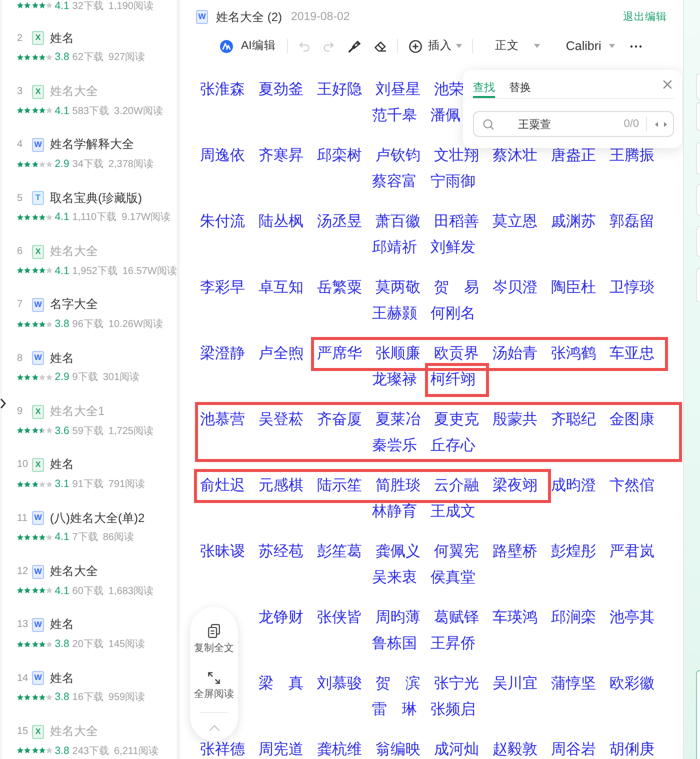  I want to click on name-text: 唐盎正, so click(573, 156).